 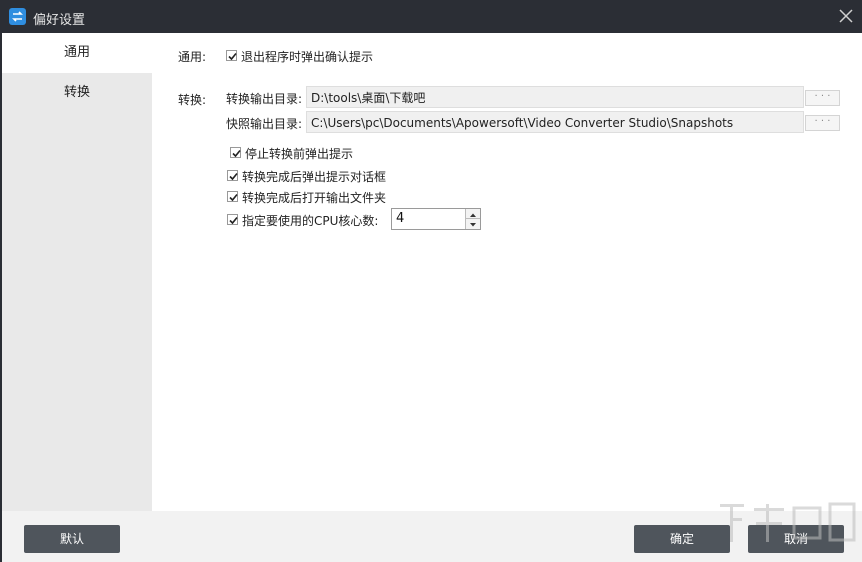 What do you see at coordinates (192, 57) in the screenshot?
I see `general-section-label: 通用:` at bounding box center [192, 57].